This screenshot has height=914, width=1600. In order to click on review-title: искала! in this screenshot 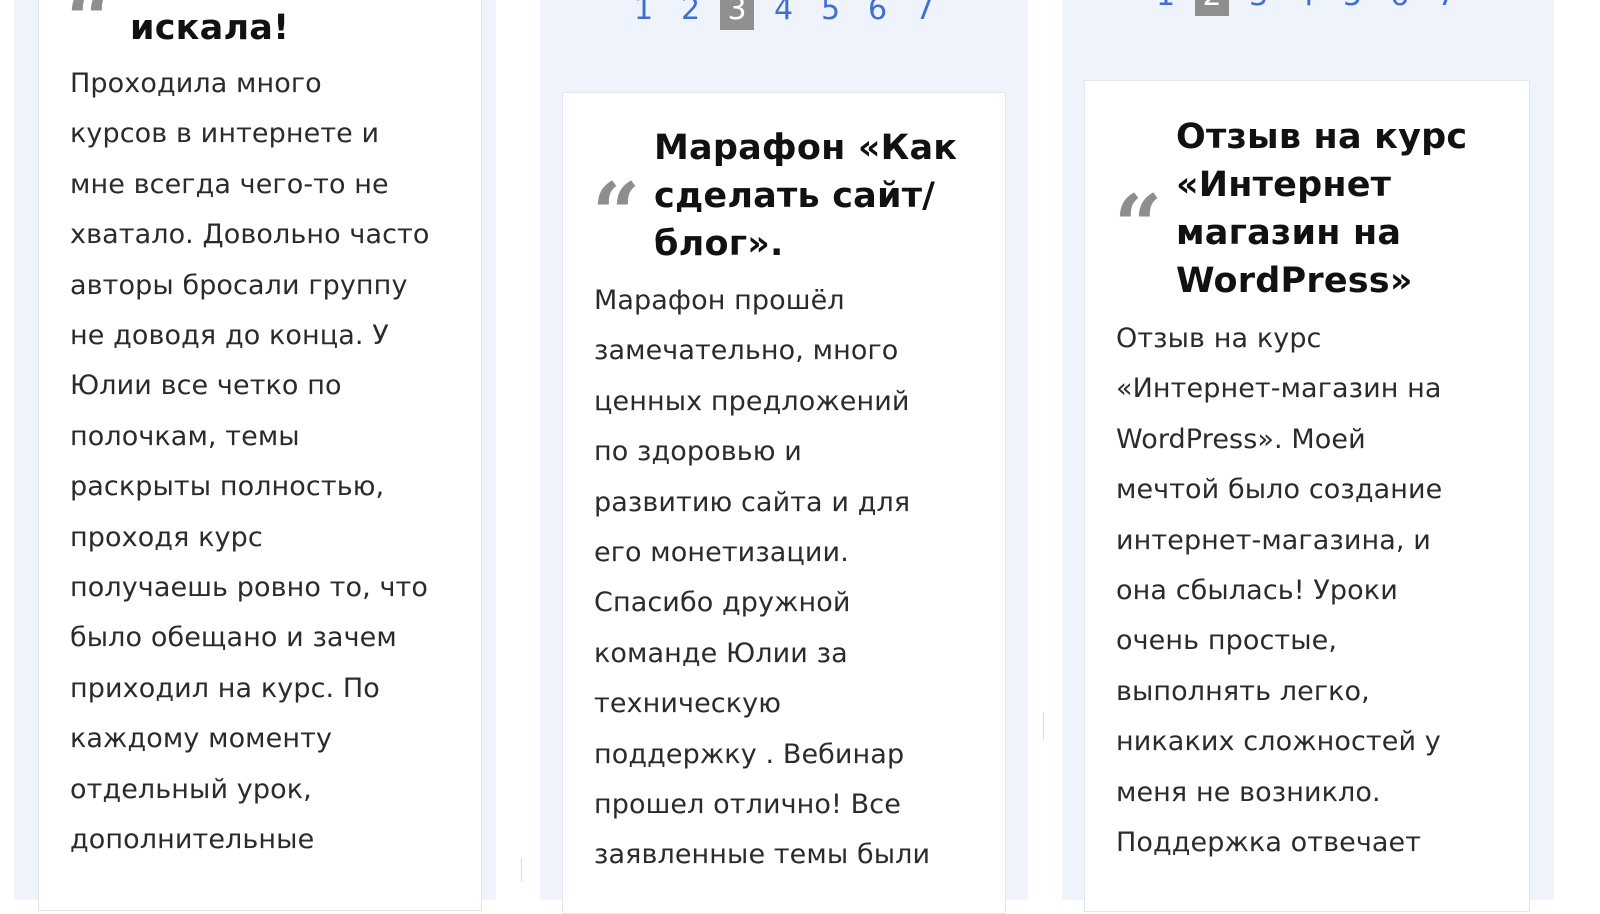, I will do `click(210, 28)`.